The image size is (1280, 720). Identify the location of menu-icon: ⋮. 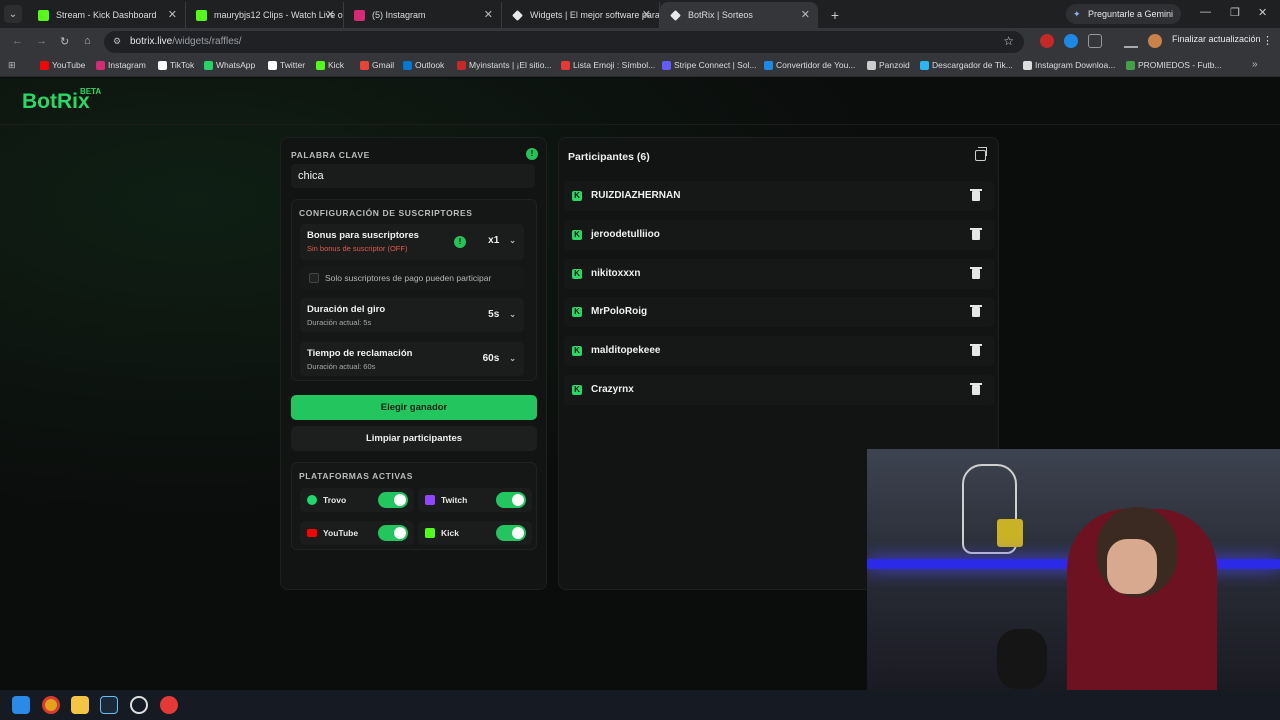
(1267, 40).